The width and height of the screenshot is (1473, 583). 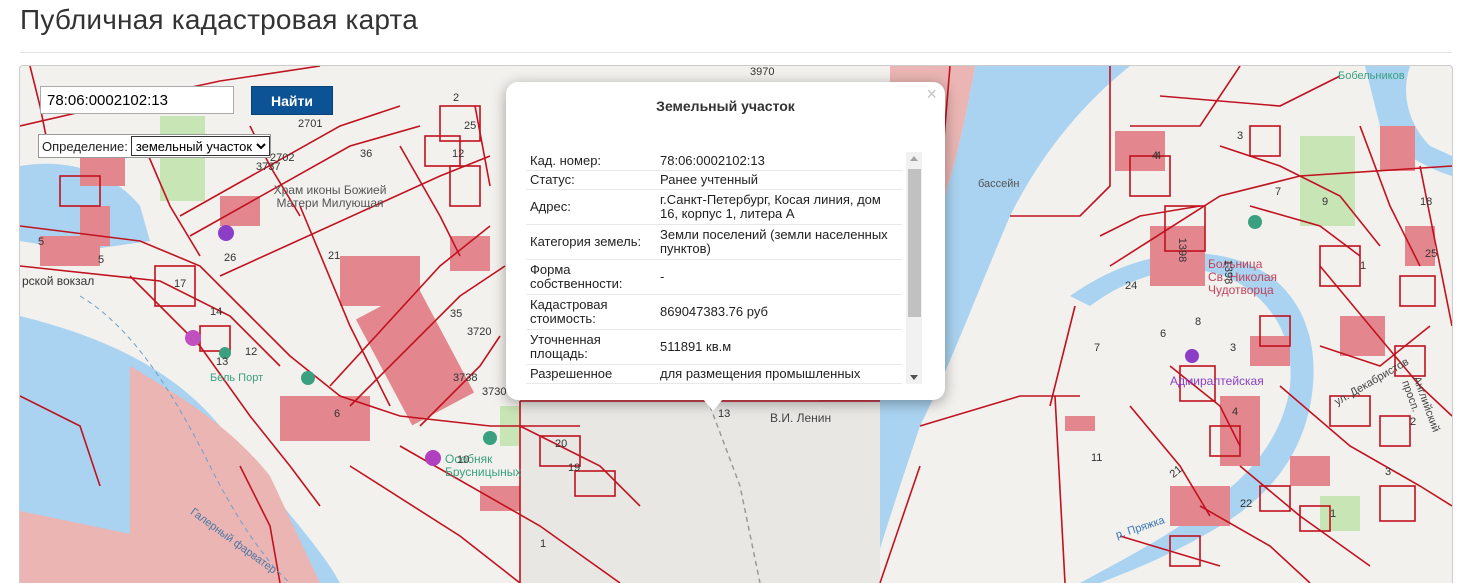 I want to click on search-input, so click(x=137, y=100).